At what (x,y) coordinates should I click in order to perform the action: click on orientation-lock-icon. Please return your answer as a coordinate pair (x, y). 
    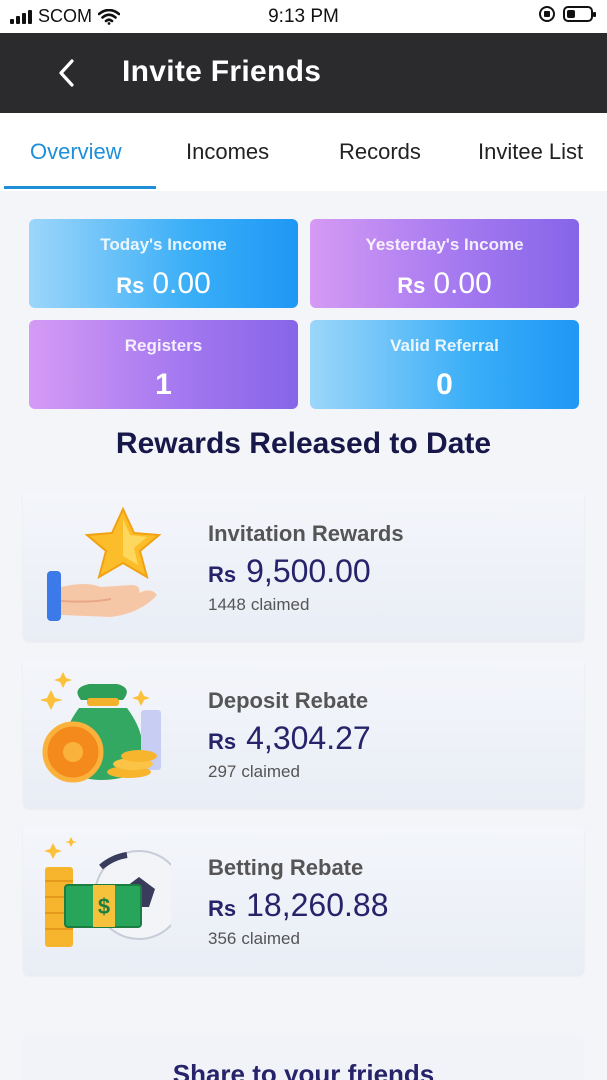
    Looking at the image, I should click on (547, 14).